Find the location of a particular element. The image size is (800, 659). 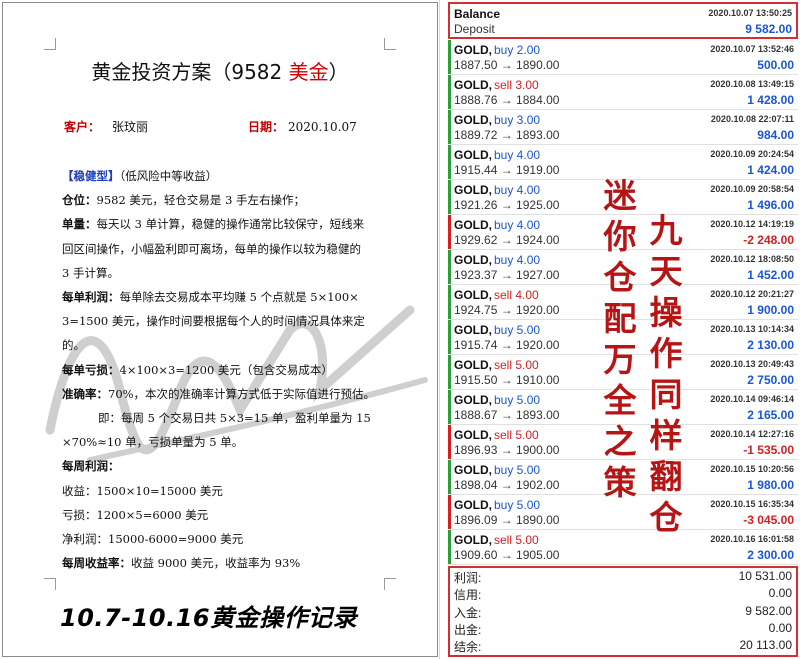

trade-date: 2020.10.09 20:58:54 is located at coordinates (752, 189).